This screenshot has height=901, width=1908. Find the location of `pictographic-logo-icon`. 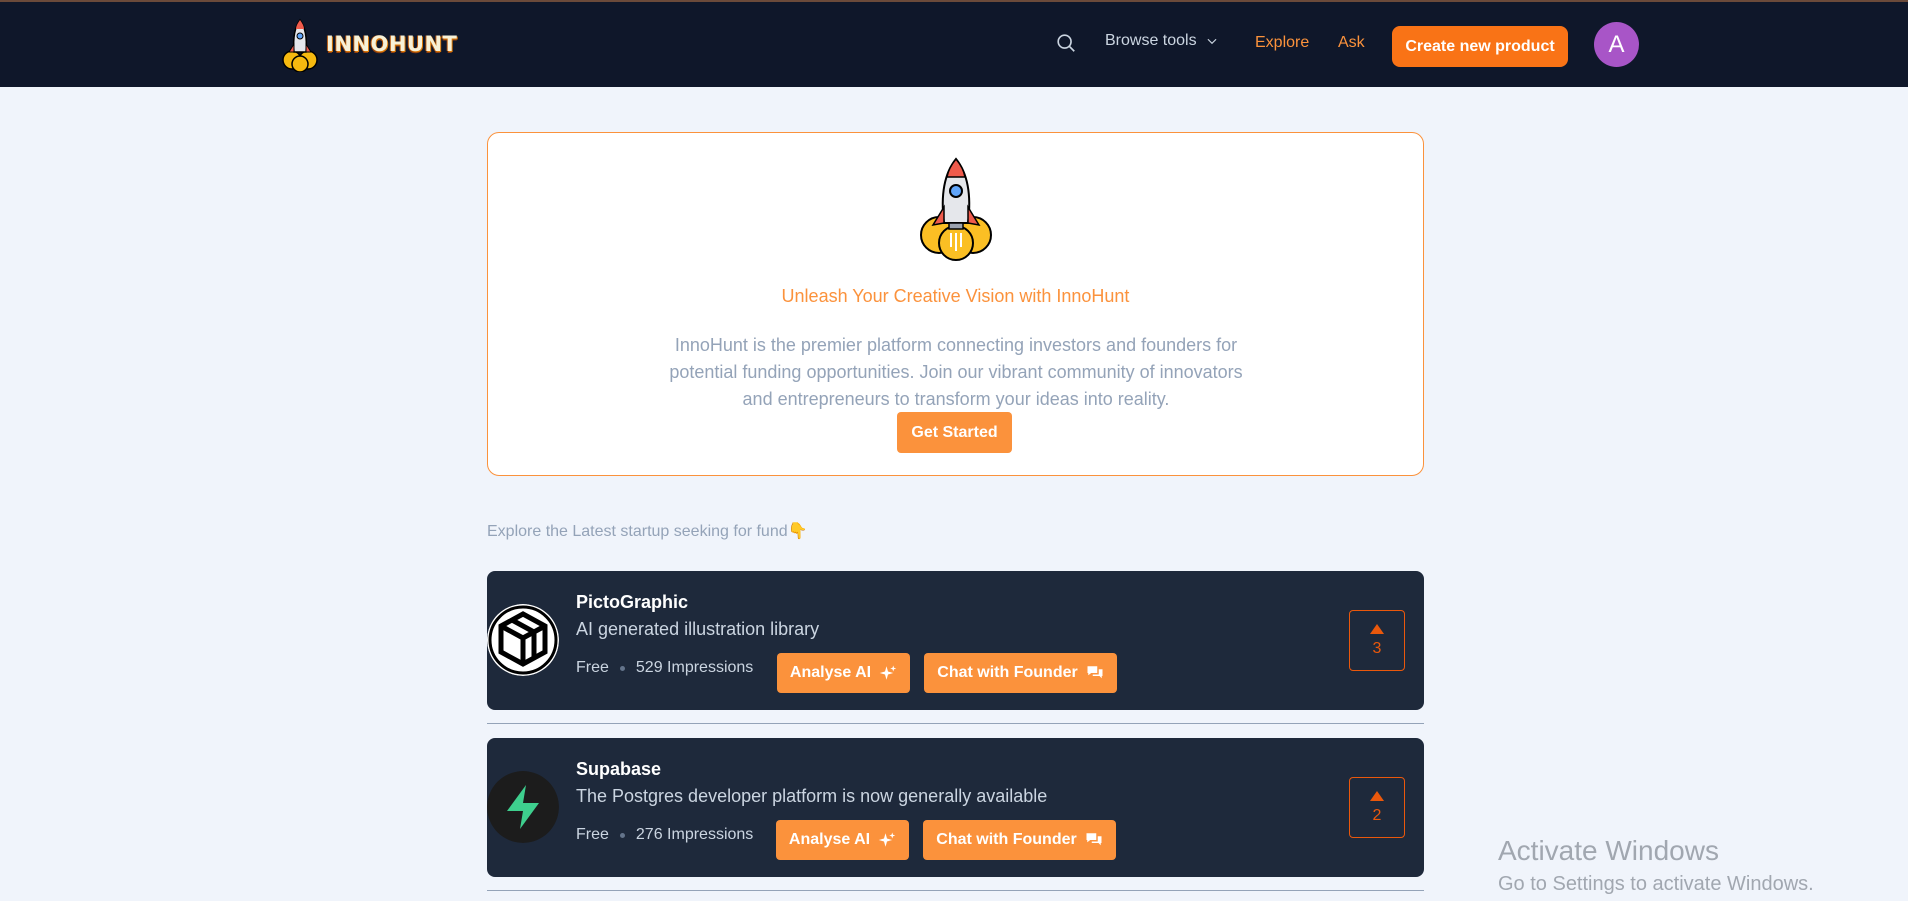

pictographic-logo-icon is located at coordinates (523, 640).